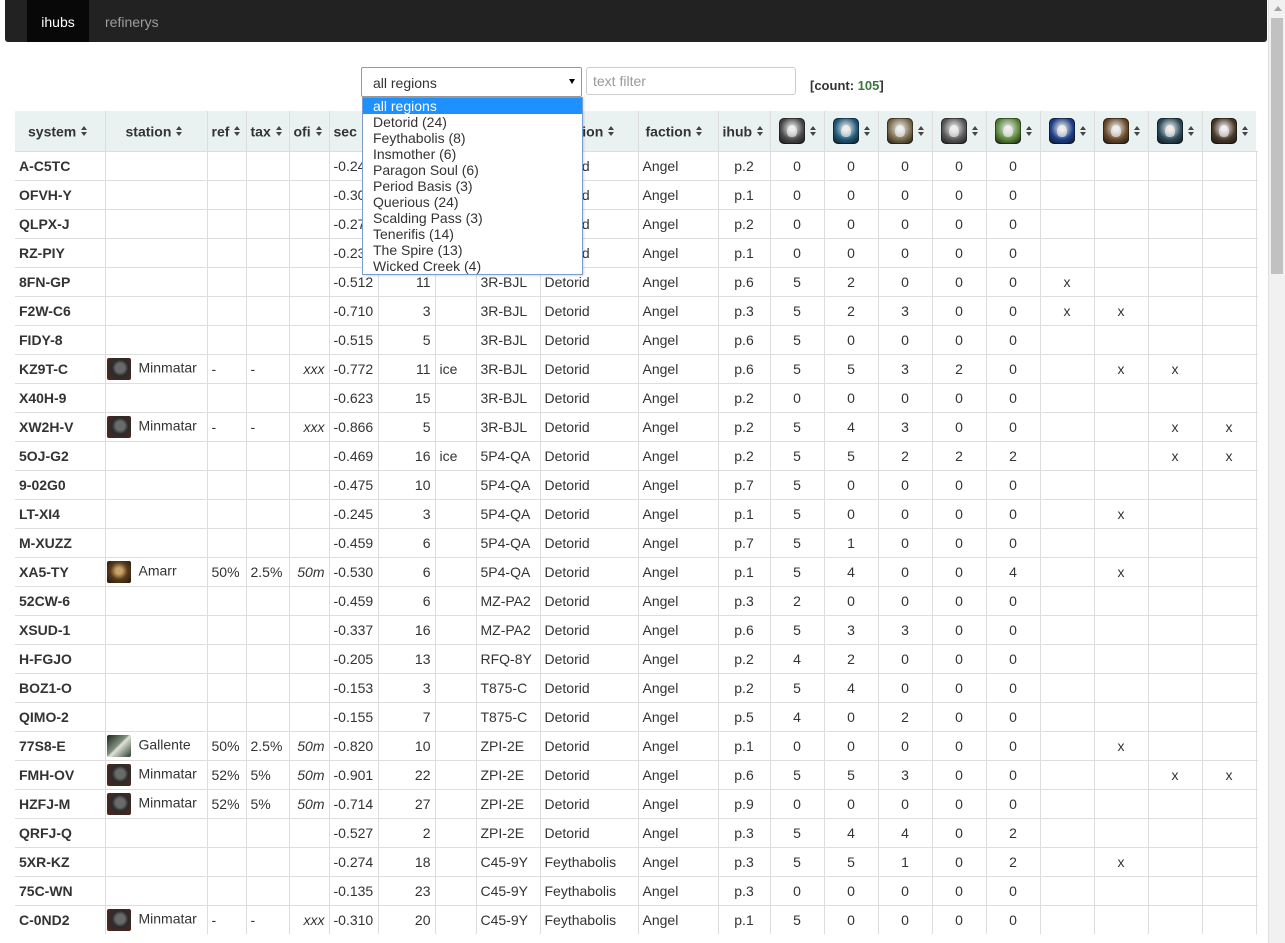  Describe the element at coordinates (60, 252) in the screenshot. I see `system-link: RZ-PIY` at that location.